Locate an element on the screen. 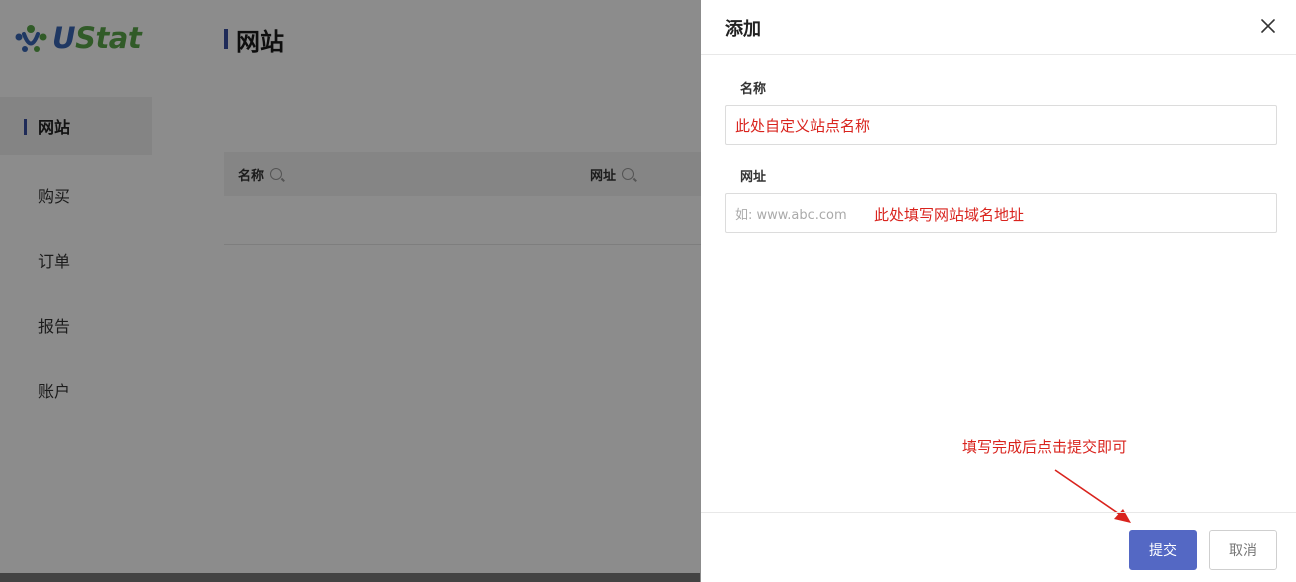 The height and width of the screenshot is (582, 1296). cancel-button: 取消 is located at coordinates (1243, 550).